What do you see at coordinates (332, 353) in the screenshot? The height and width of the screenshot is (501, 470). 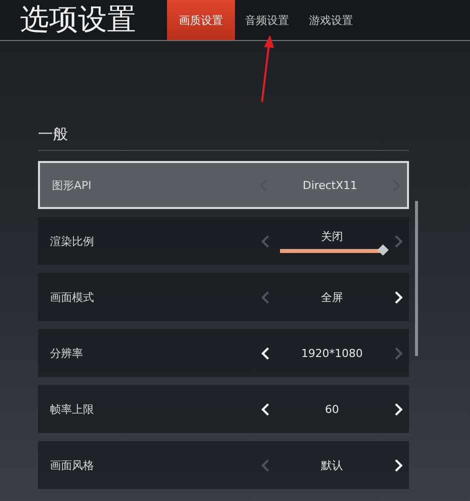 I see `setting-value: 1920*1080` at bounding box center [332, 353].